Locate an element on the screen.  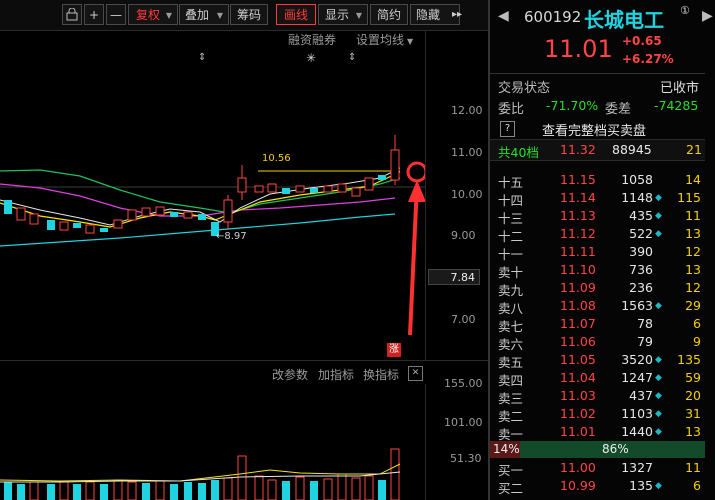
stock-badge: ① is located at coordinates (685, 10).